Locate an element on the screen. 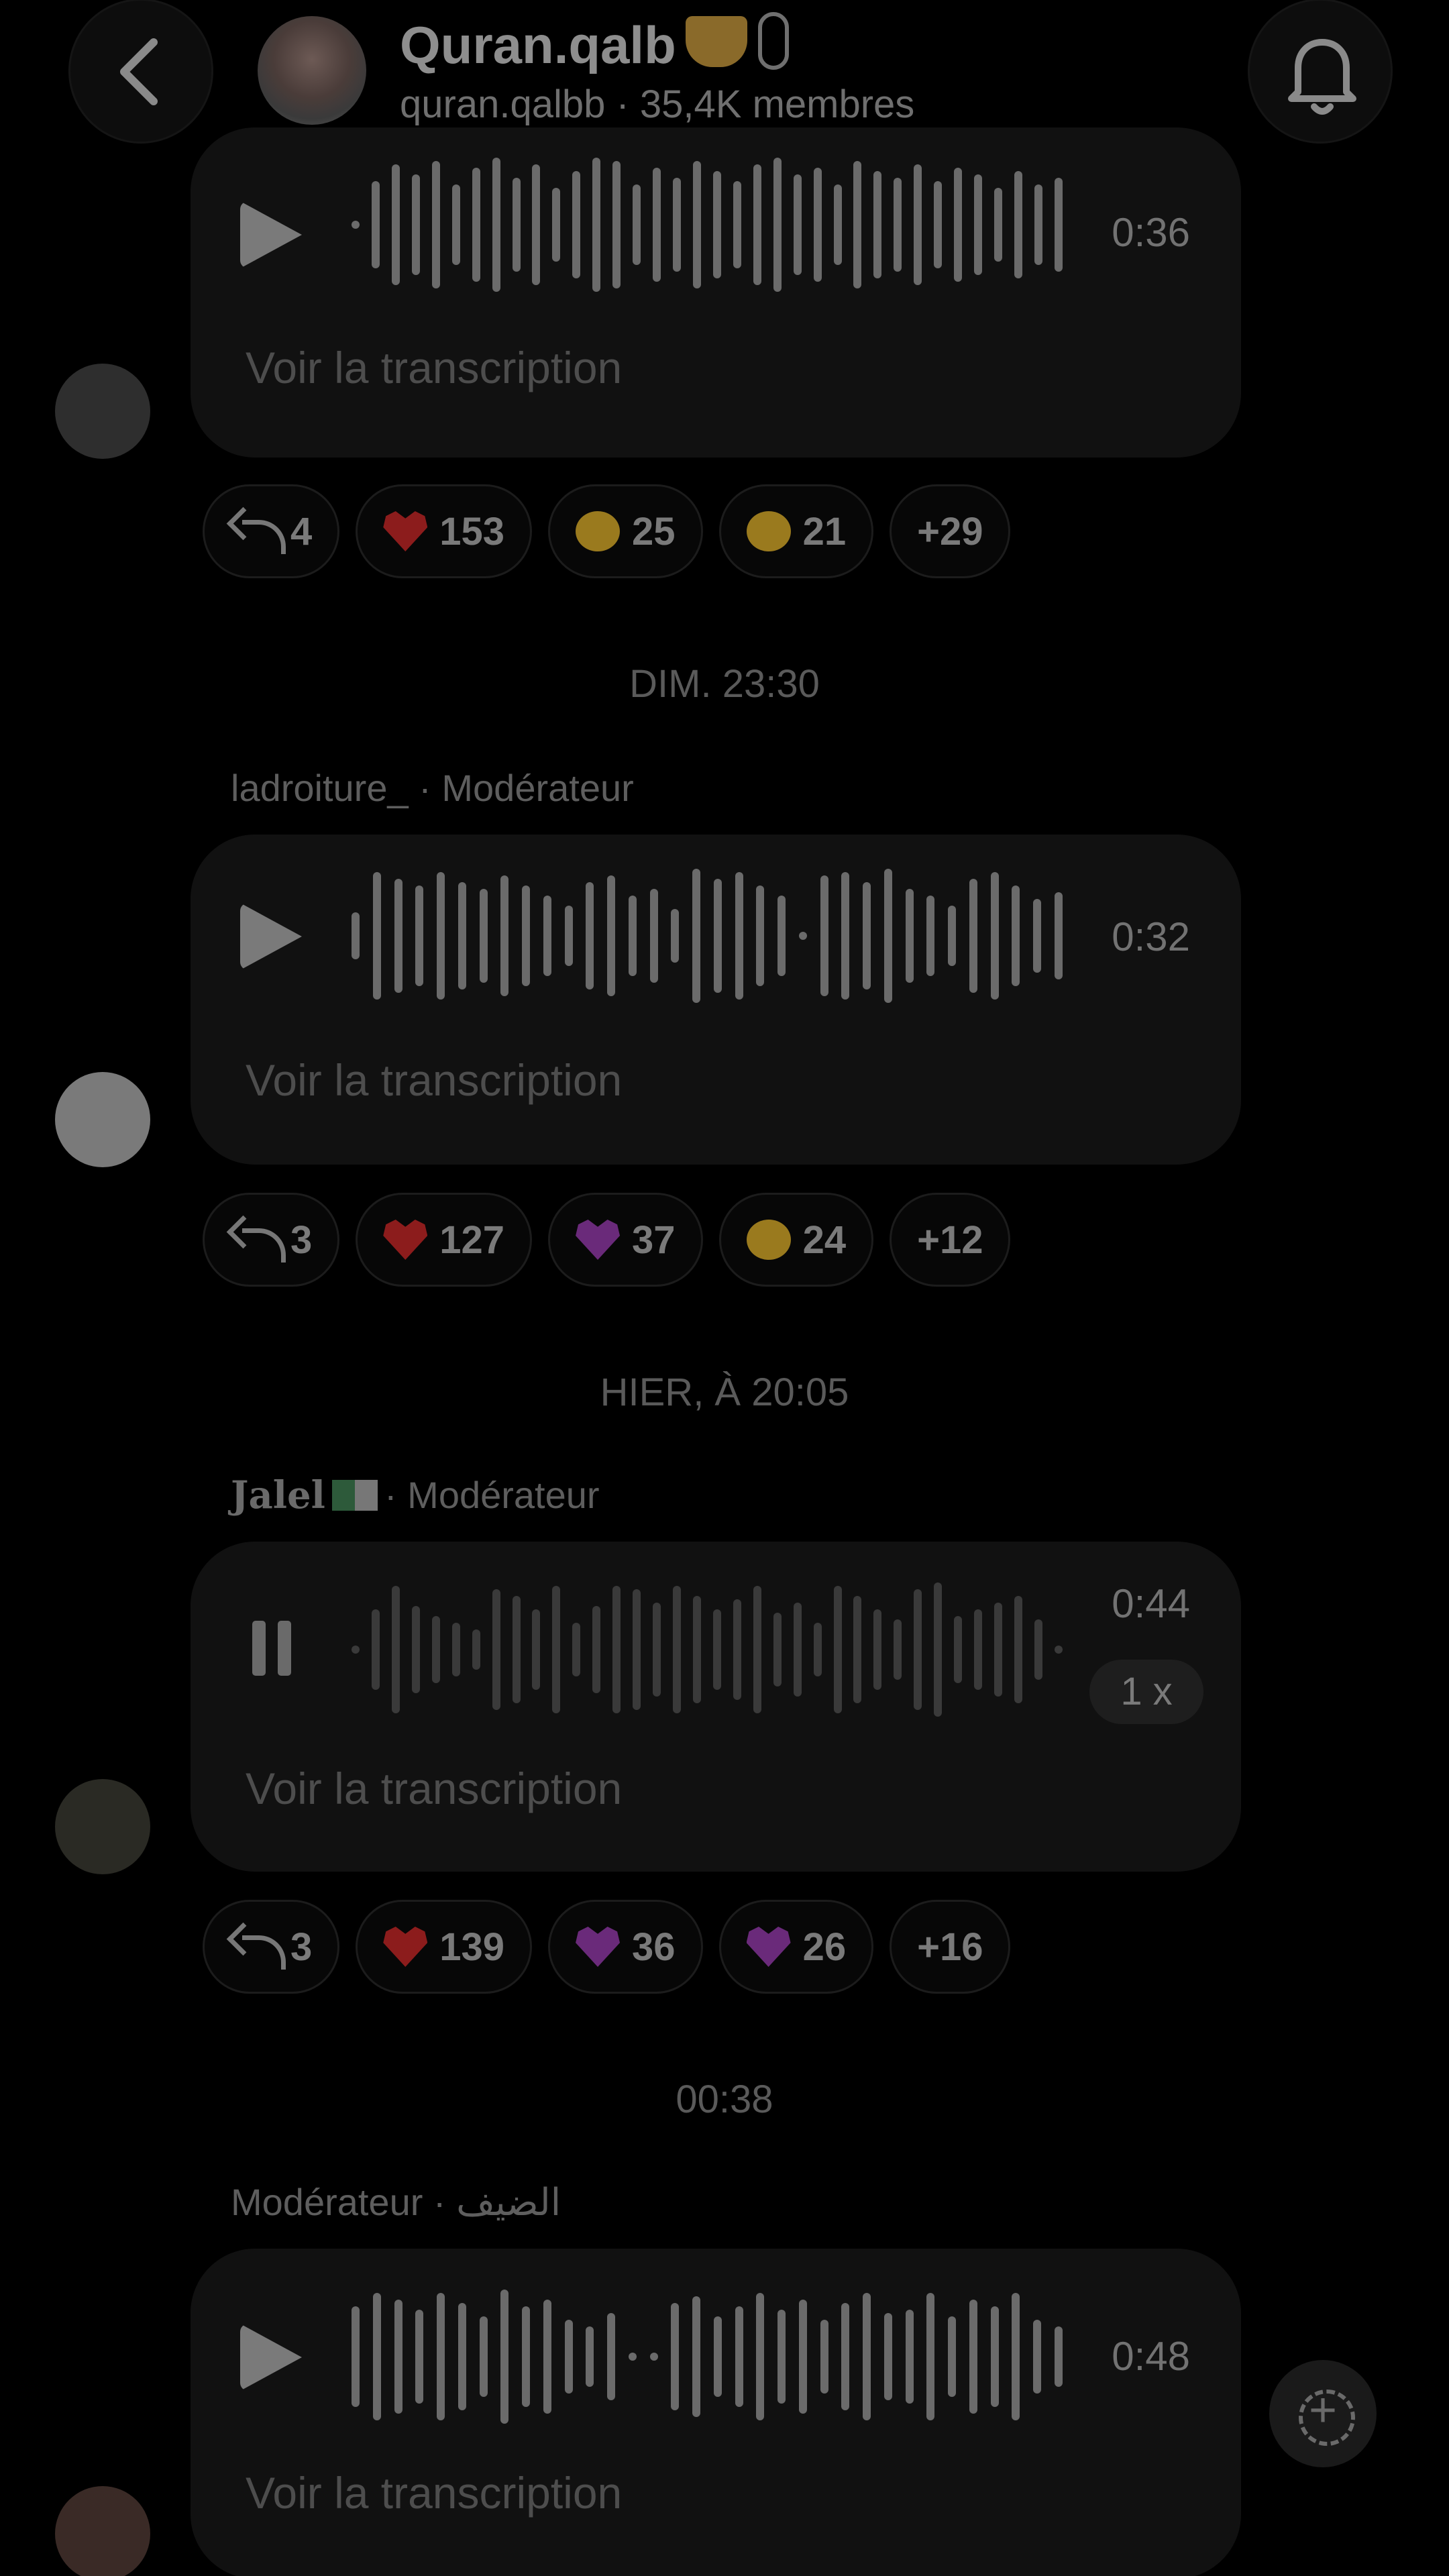 The height and width of the screenshot is (2576, 1449). replies-chip: 4 is located at coordinates (271, 531).